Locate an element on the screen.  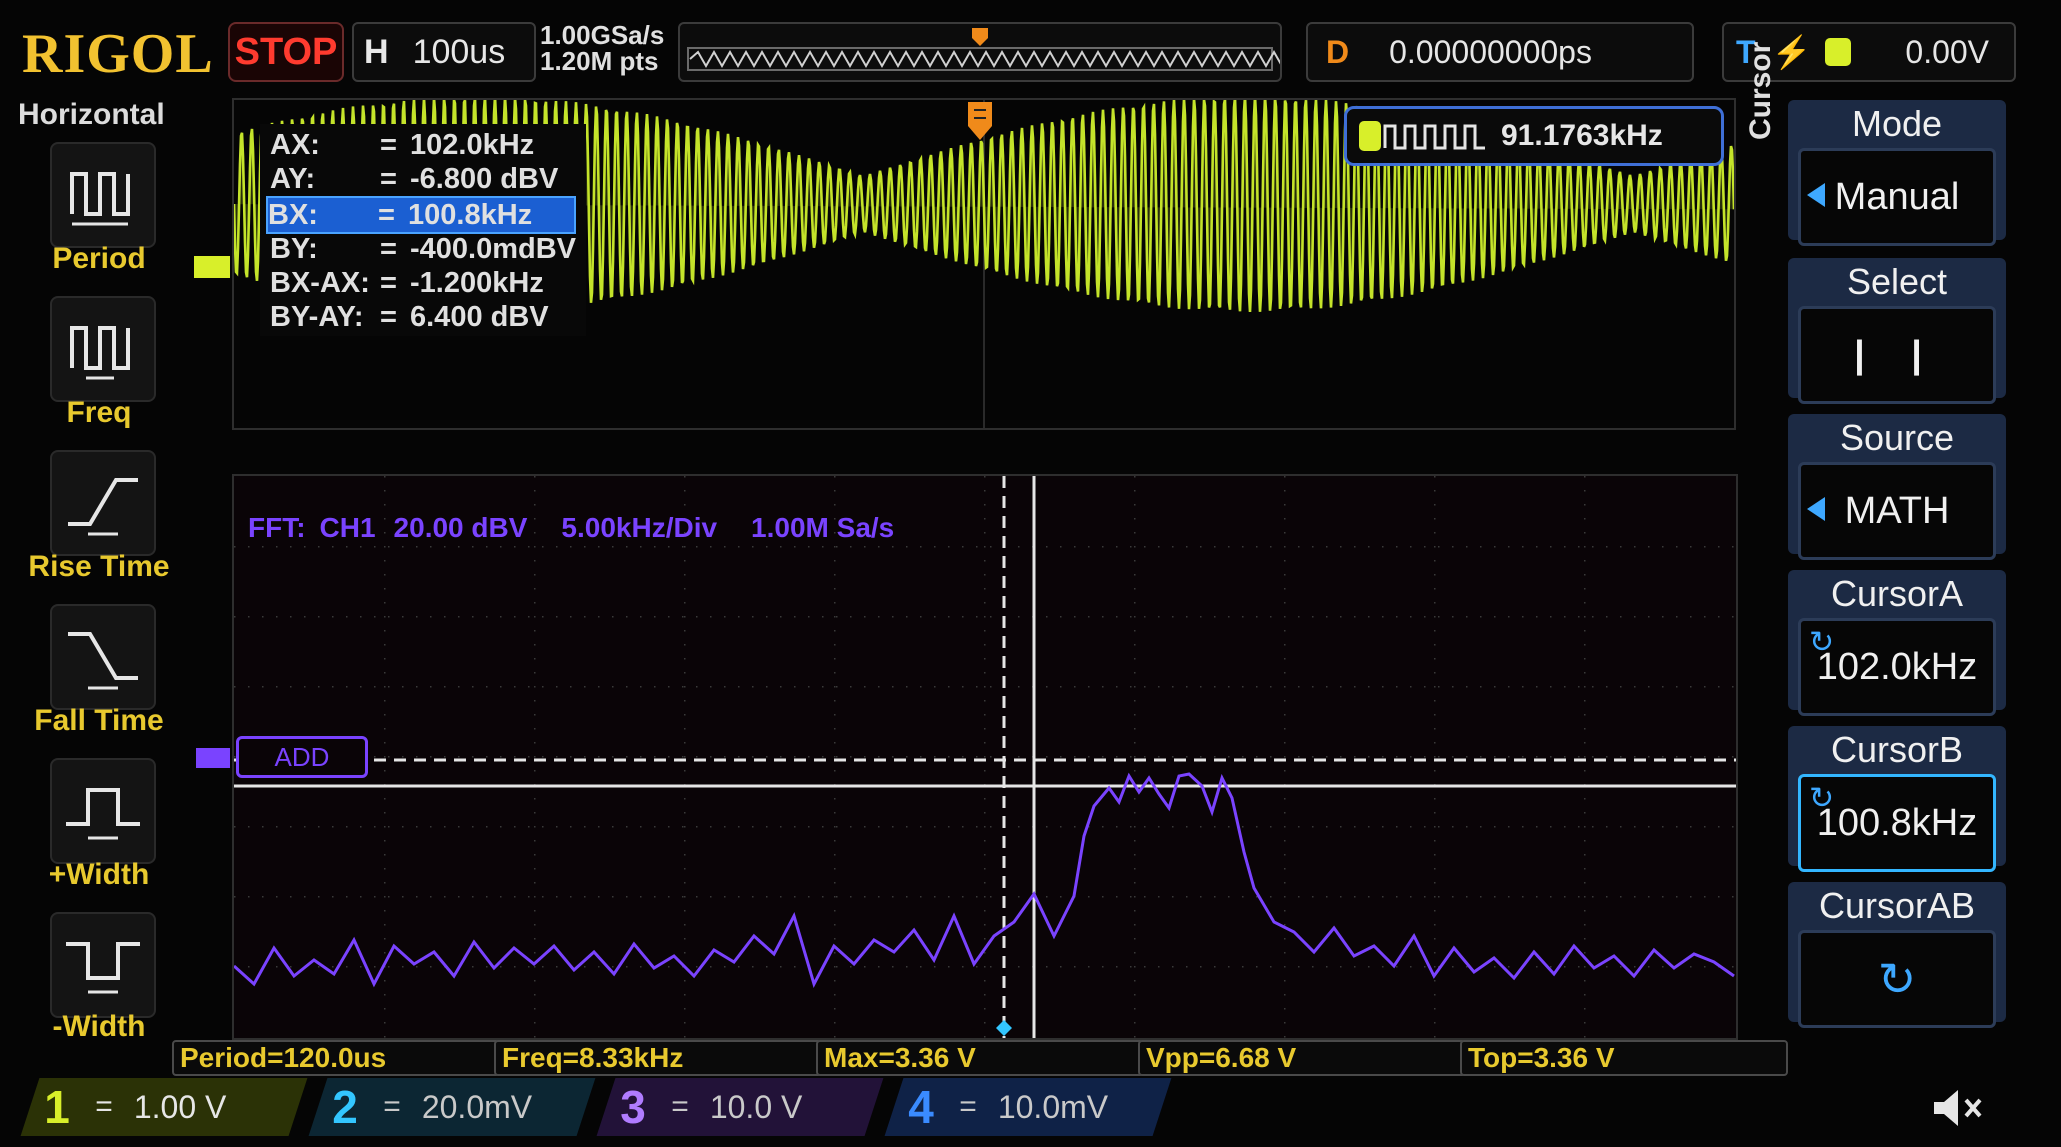
positive-width-icon is located at coordinates (103, 814).